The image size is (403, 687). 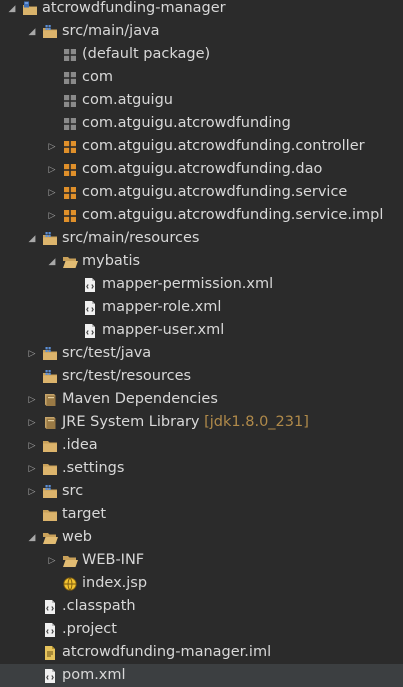 I want to click on tree-item-label: src/main/java, so click(x=111, y=31).